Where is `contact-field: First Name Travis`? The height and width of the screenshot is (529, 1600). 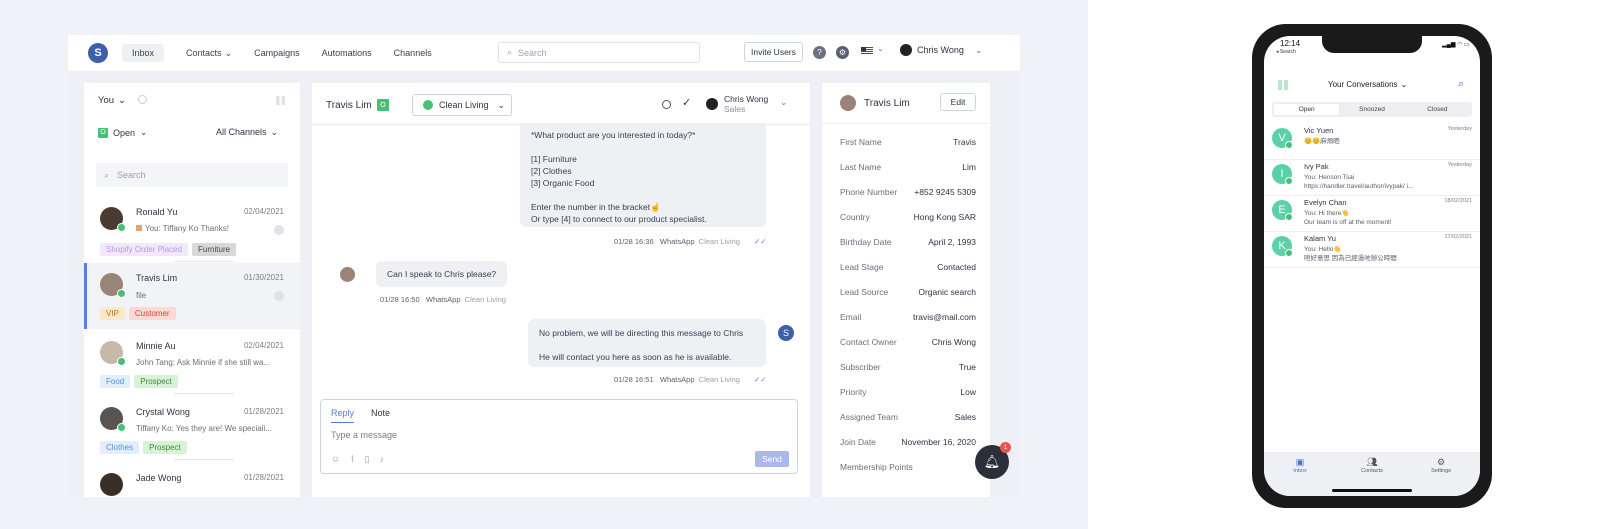 contact-field: First Name Travis is located at coordinates (908, 142).